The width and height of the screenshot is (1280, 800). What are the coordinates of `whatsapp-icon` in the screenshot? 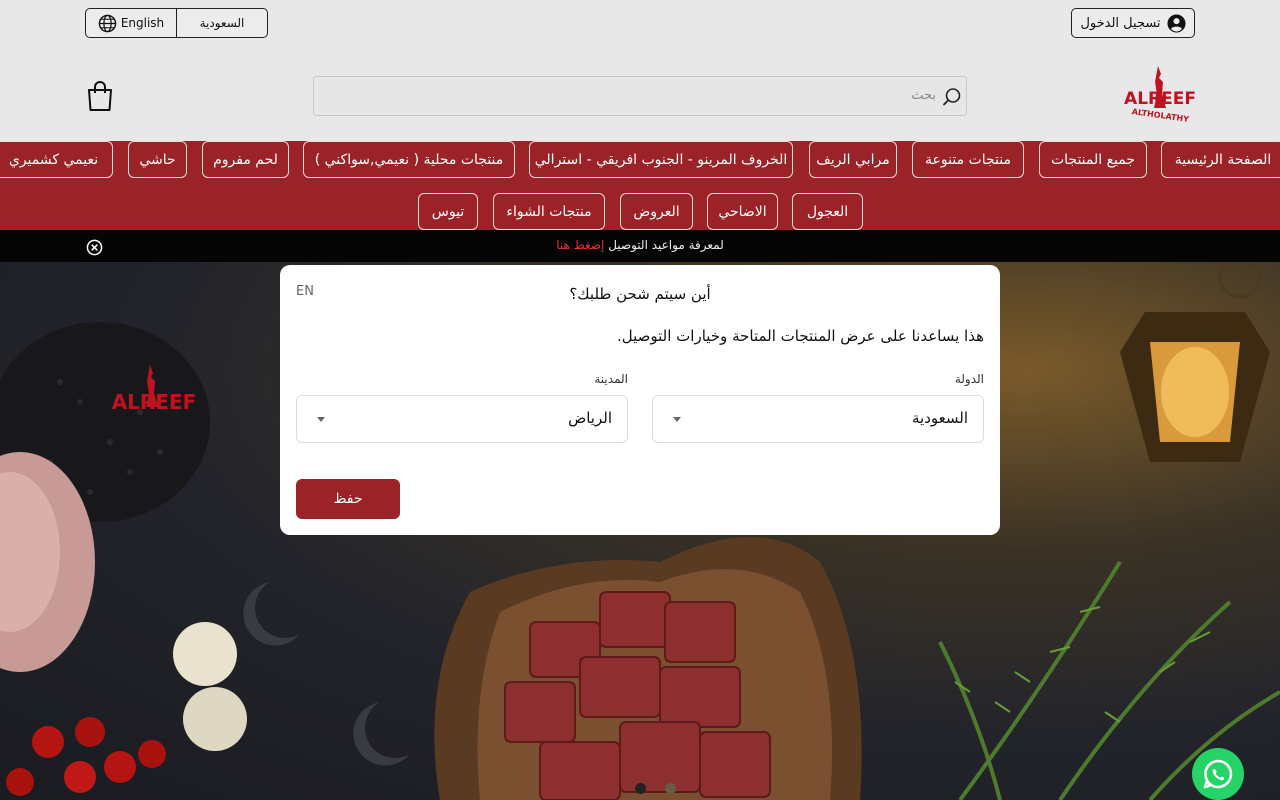 It's located at (1218, 774).